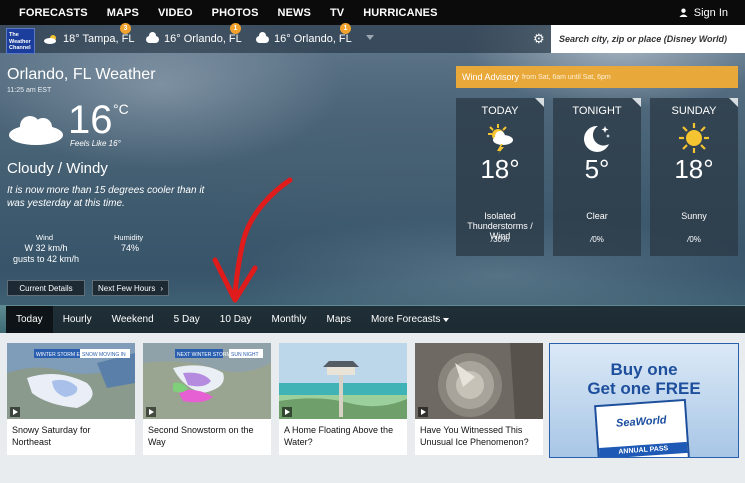 The image size is (745, 483). Describe the element at coordinates (491, 77) in the screenshot. I see `advisory-title: Wind Advisory` at that location.